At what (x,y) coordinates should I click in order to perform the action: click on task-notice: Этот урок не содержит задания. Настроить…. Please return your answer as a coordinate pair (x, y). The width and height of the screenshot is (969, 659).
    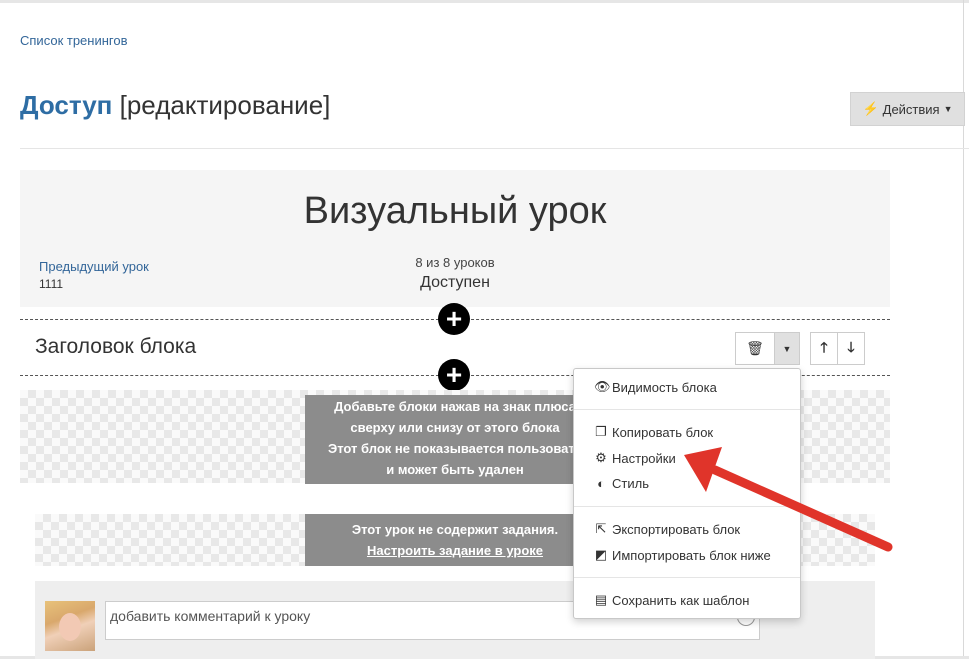
    Looking at the image, I should click on (455, 540).